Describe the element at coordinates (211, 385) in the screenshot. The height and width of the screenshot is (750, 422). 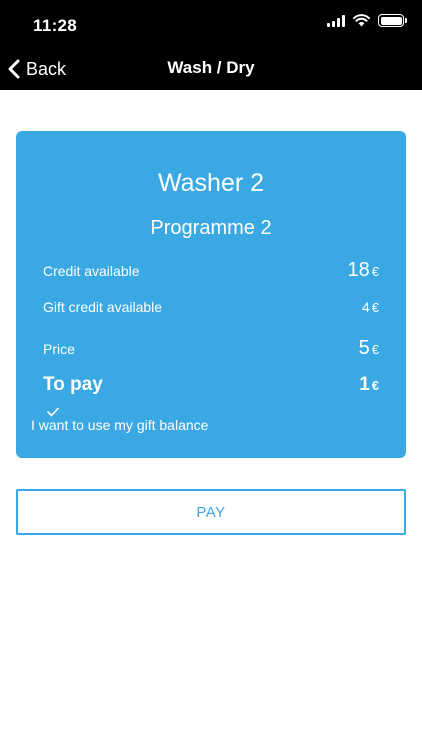
I see `to-pay-row: To pay 1 €` at that location.